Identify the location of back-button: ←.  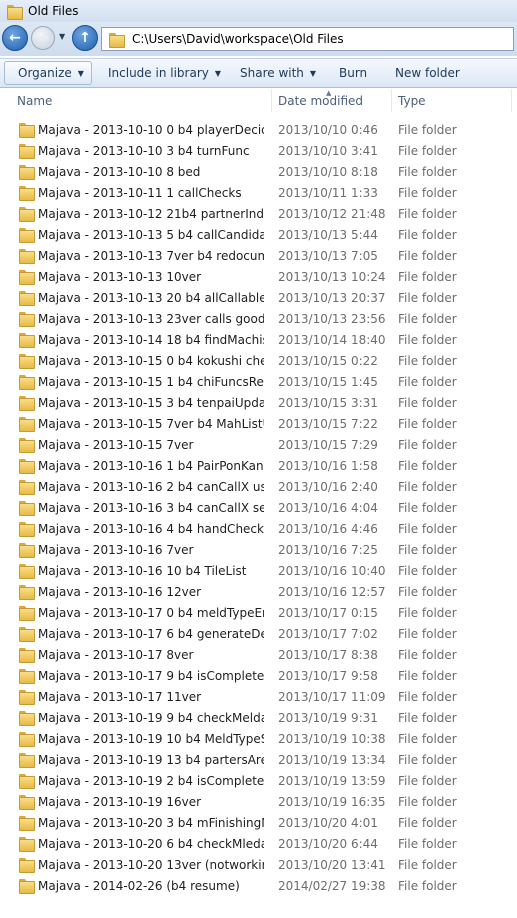
(15, 38).